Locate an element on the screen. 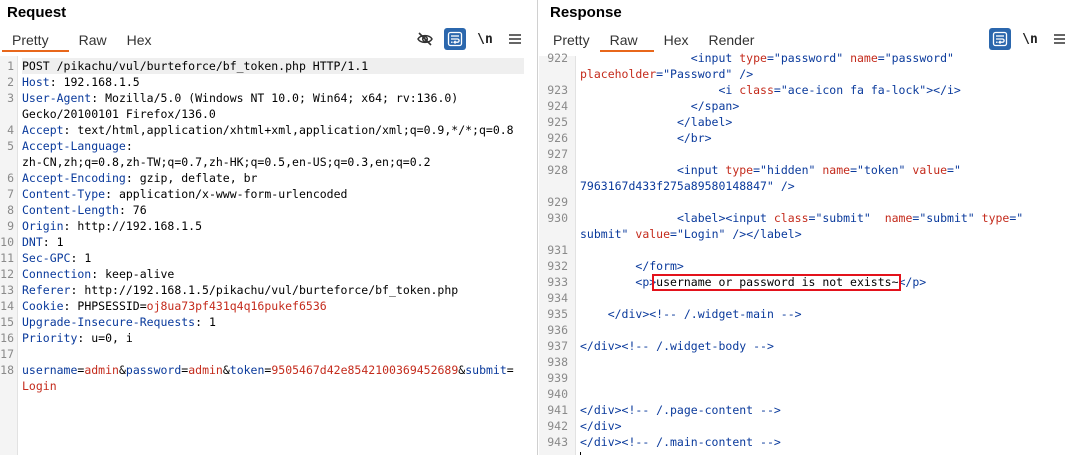 Image resolution: width=1065 pixels, height=455 pixels. cookie-value: oj8ua73pf431q4q16pukef6536 is located at coordinates (236, 306).